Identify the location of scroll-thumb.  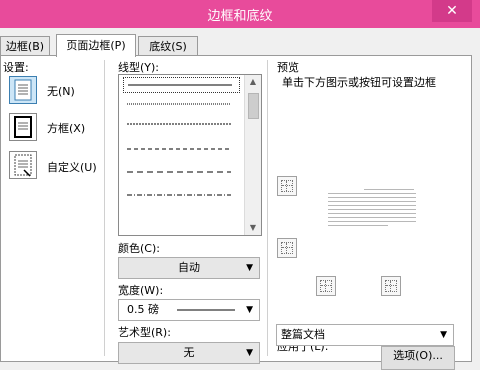
(253, 106).